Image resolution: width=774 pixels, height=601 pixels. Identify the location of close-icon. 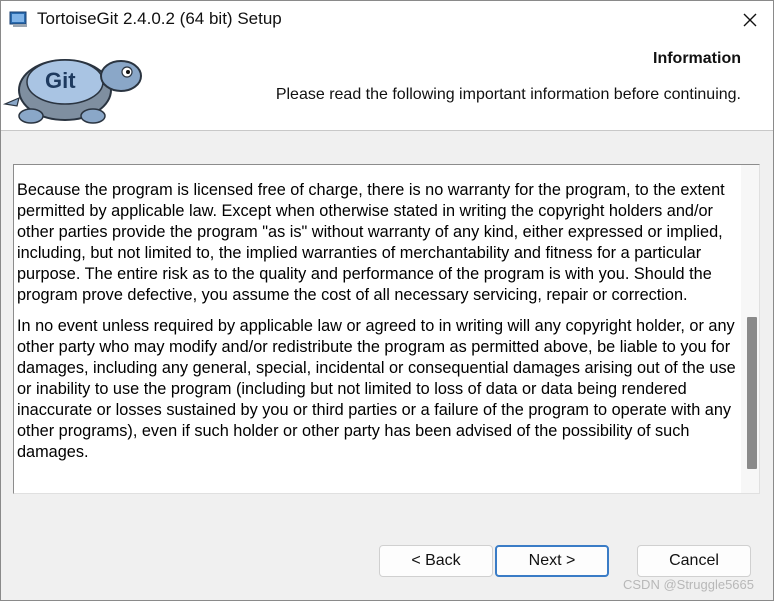
(750, 19).